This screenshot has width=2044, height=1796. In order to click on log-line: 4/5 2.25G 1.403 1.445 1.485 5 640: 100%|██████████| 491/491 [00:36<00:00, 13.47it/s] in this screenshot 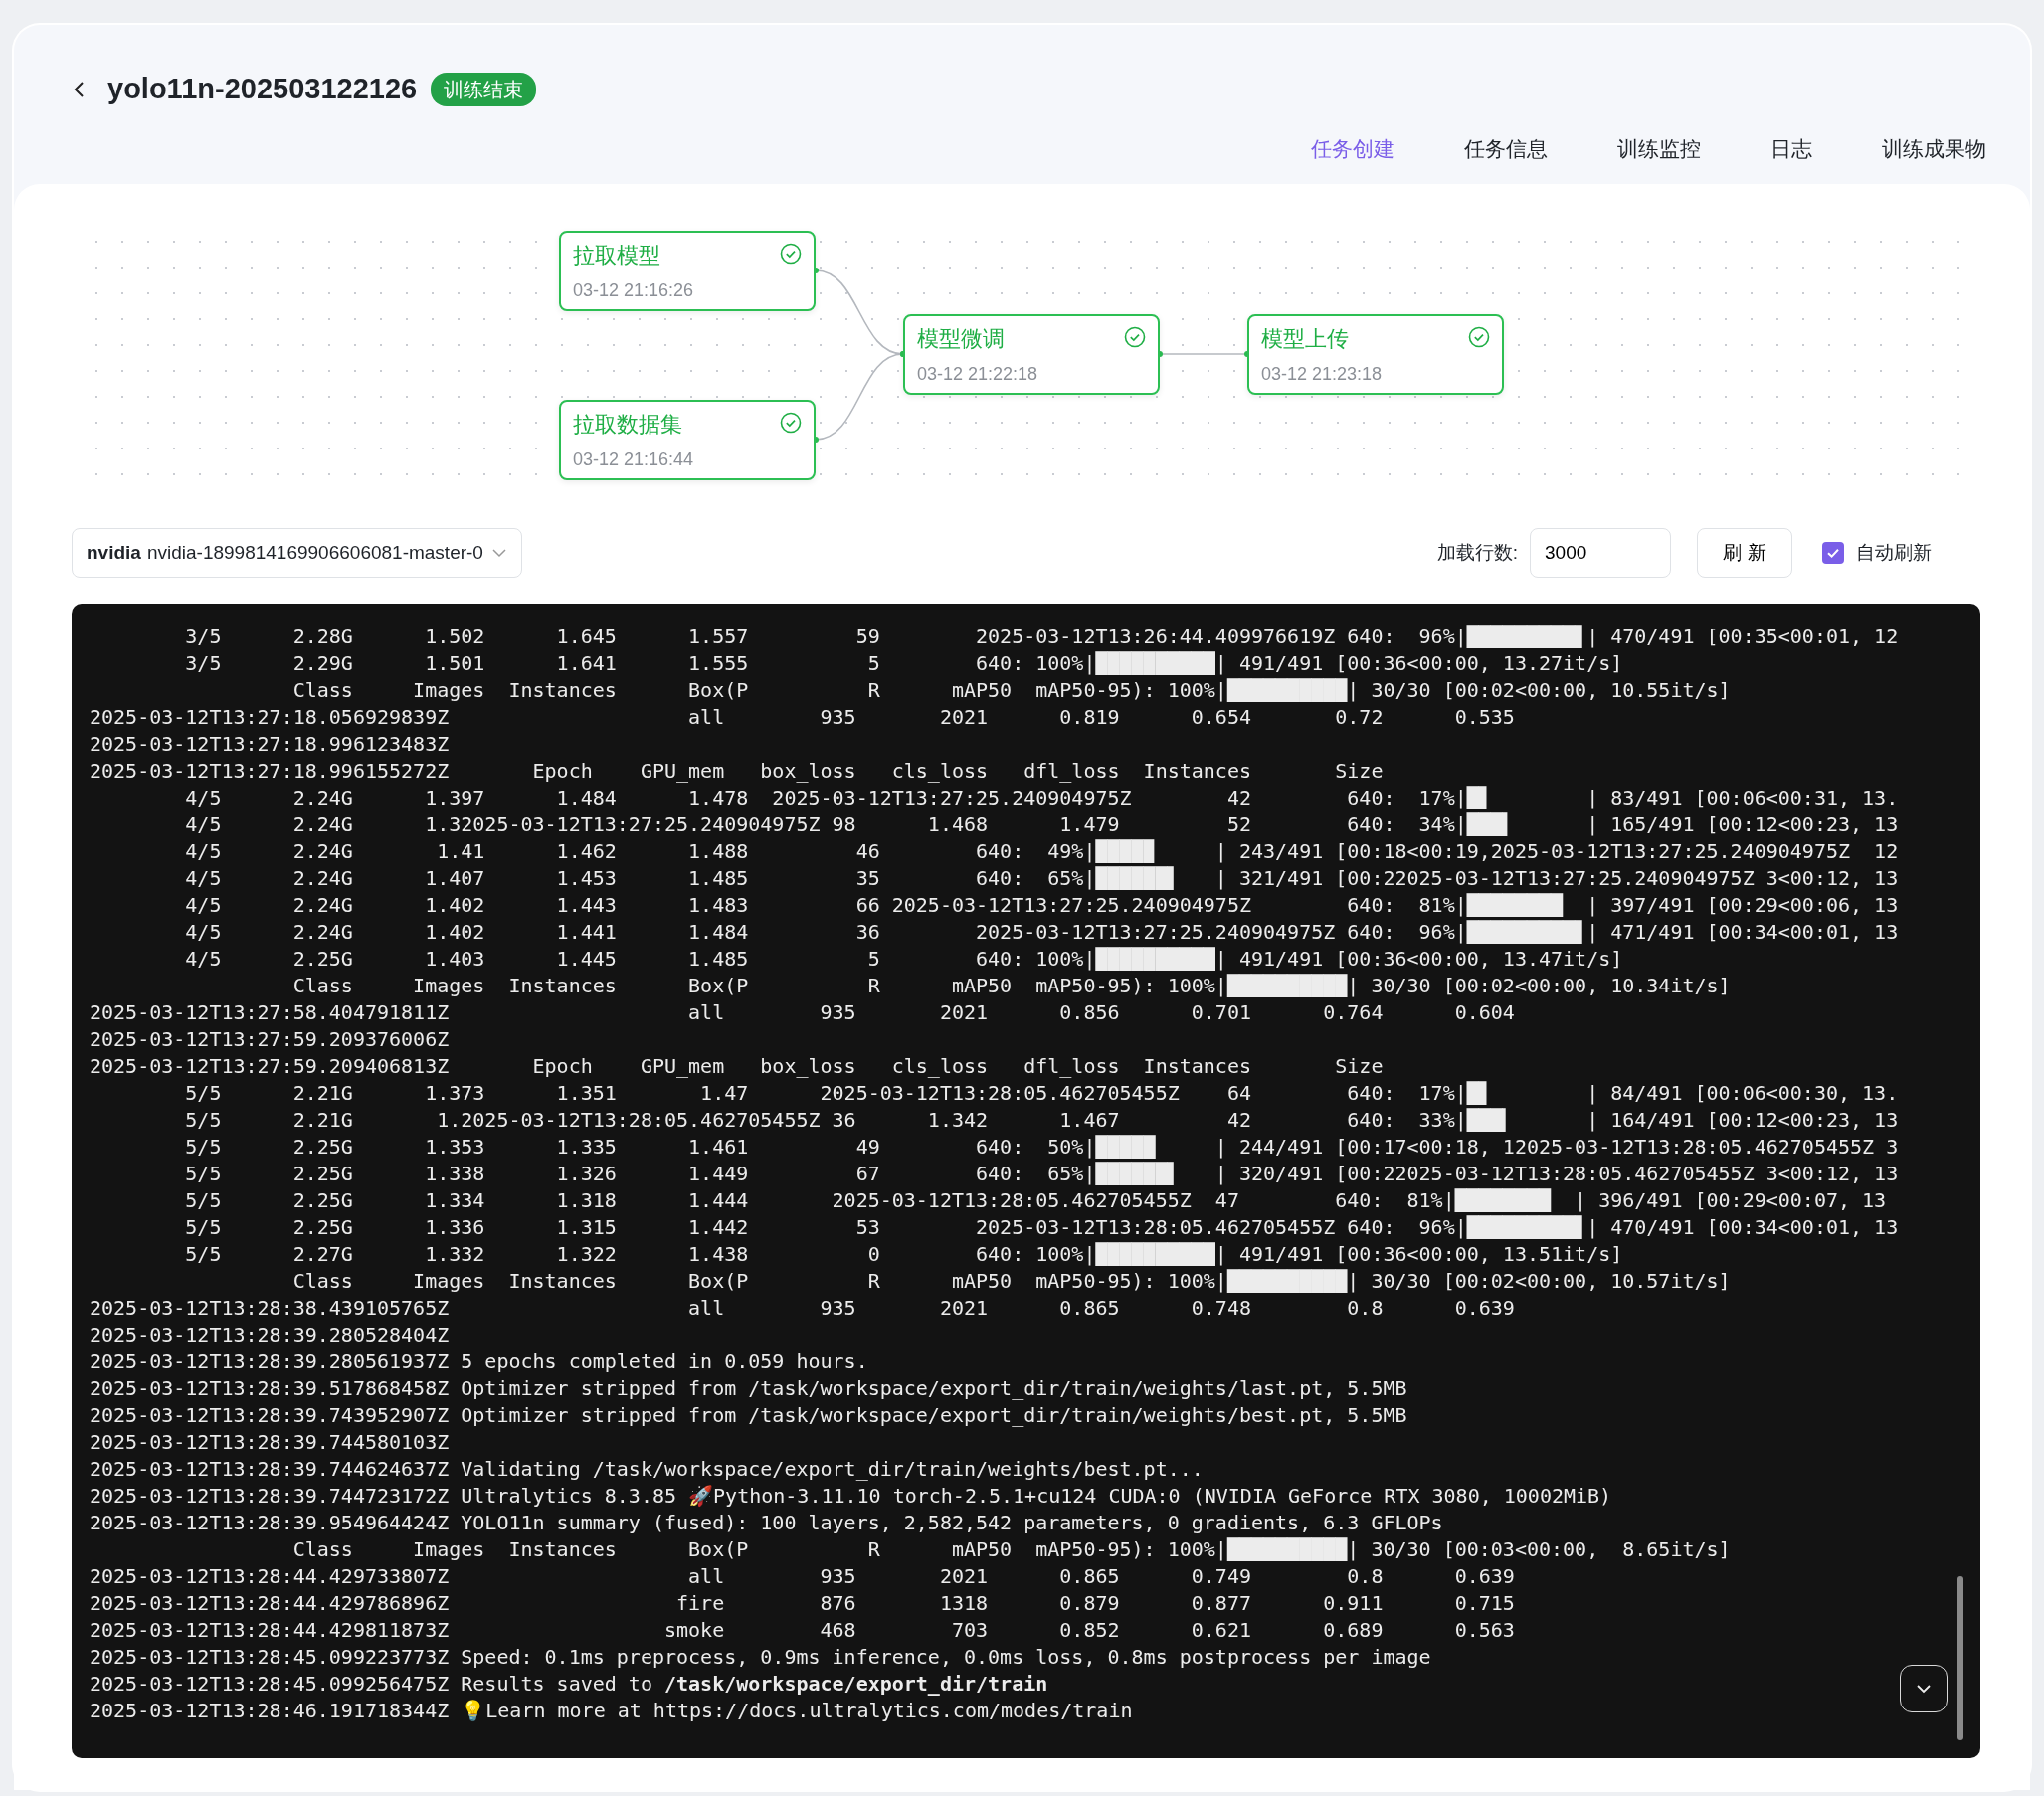, I will do `click(904, 959)`.